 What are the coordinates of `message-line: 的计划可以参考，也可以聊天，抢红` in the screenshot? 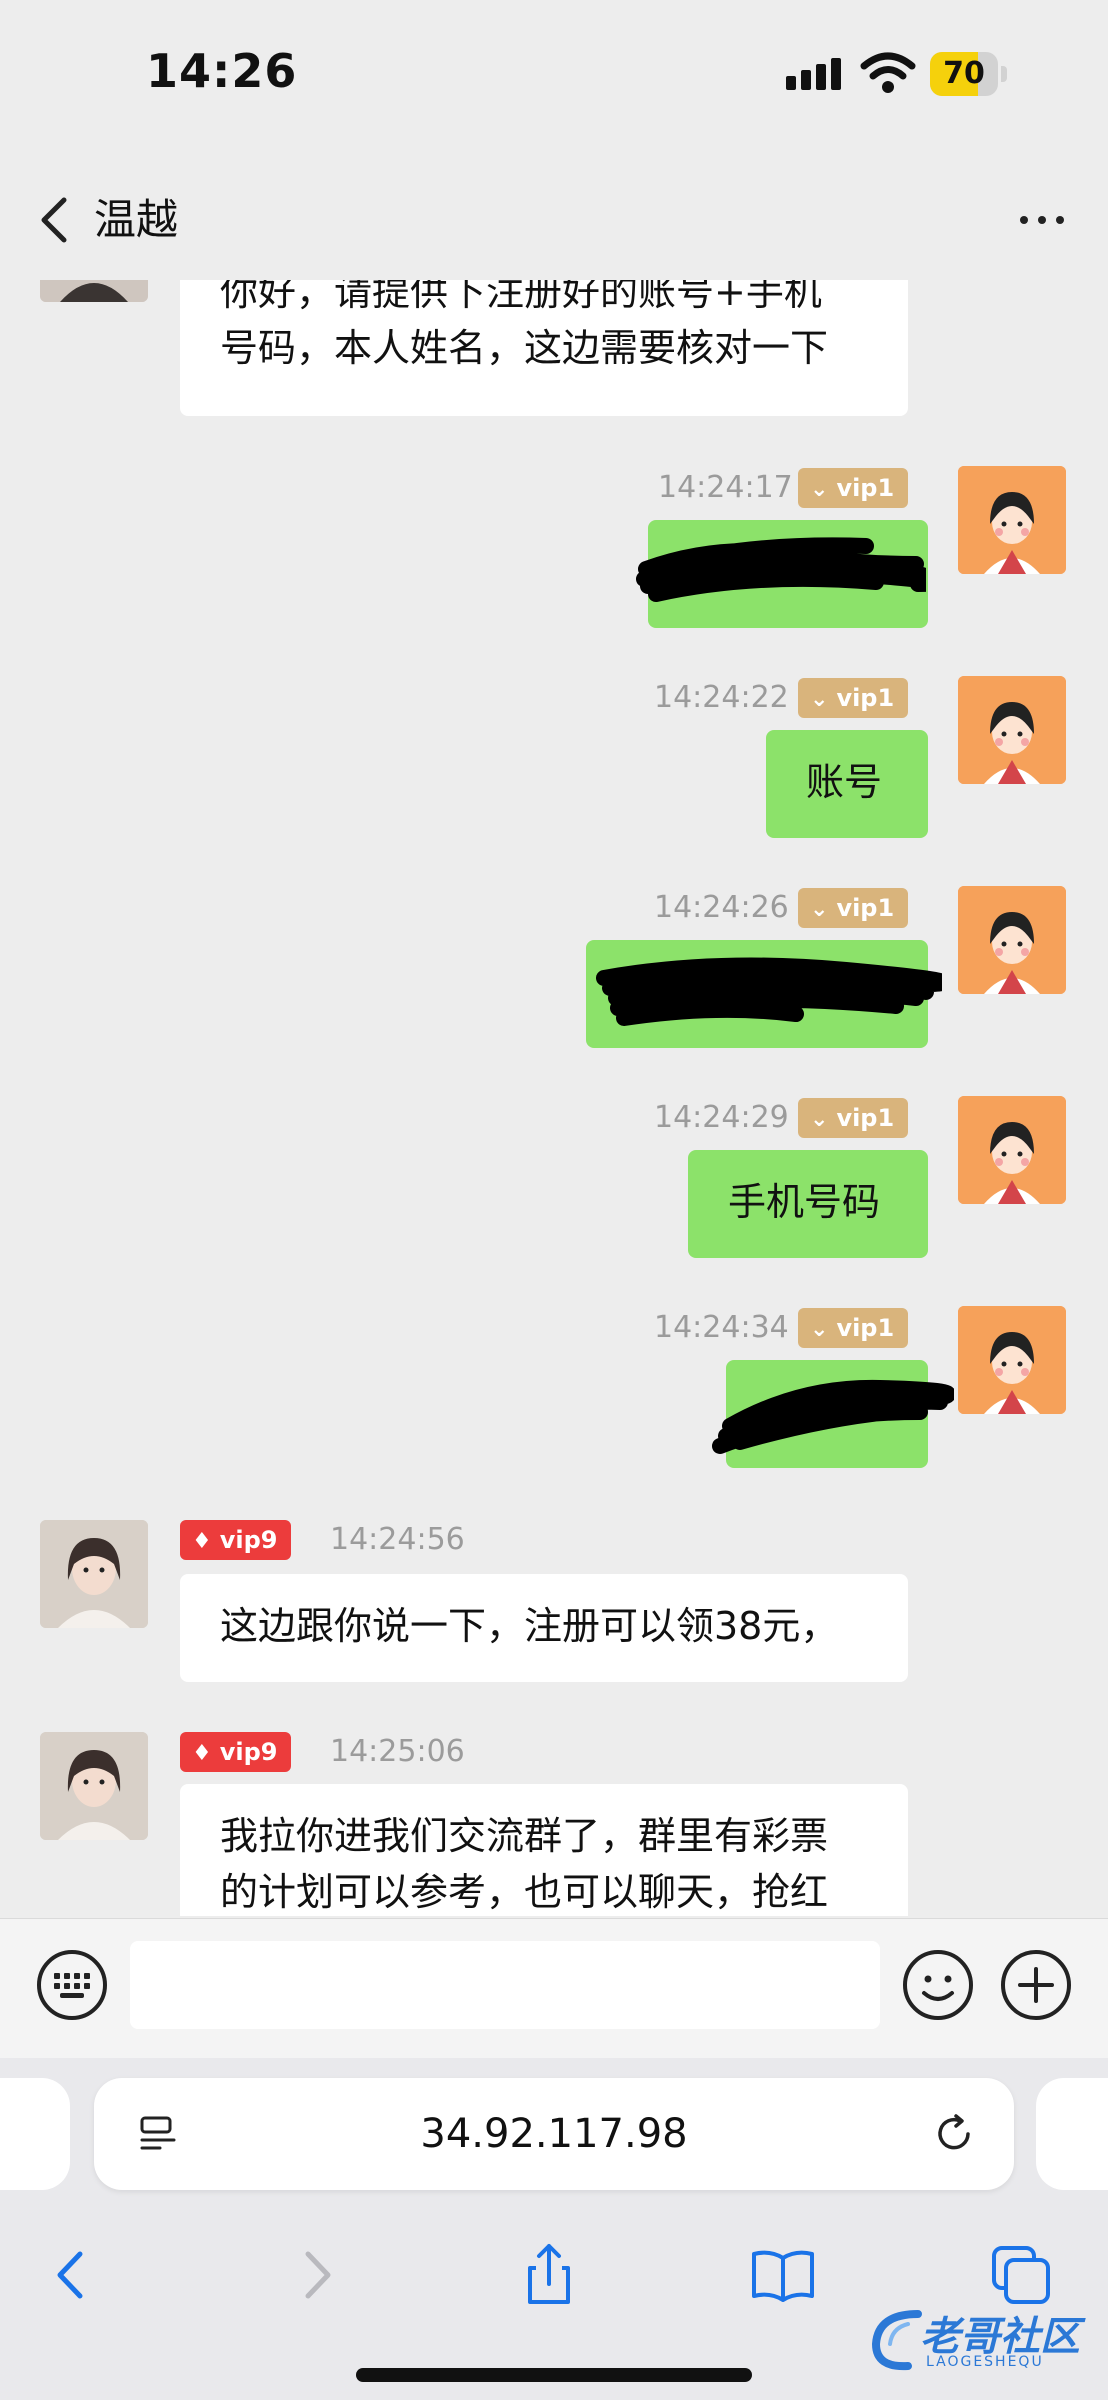 It's located at (524, 1892).